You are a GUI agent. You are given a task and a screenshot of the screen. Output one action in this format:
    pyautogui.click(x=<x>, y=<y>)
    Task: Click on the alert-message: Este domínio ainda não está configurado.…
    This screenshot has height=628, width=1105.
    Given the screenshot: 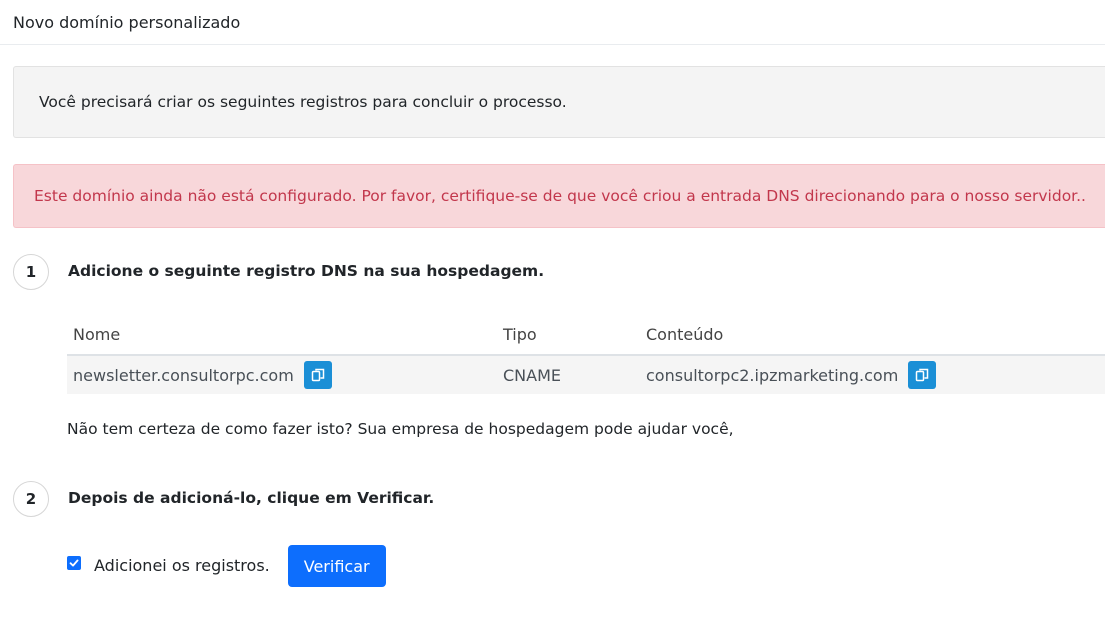 What is the action you would take?
    pyautogui.click(x=560, y=196)
    